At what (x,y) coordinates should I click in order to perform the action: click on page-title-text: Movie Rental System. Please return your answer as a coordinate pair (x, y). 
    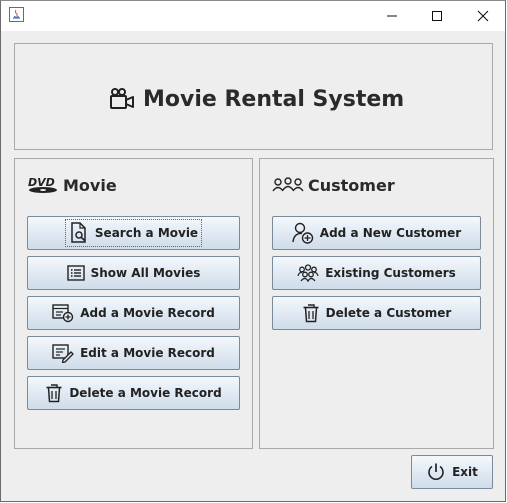
    Looking at the image, I should click on (274, 99).